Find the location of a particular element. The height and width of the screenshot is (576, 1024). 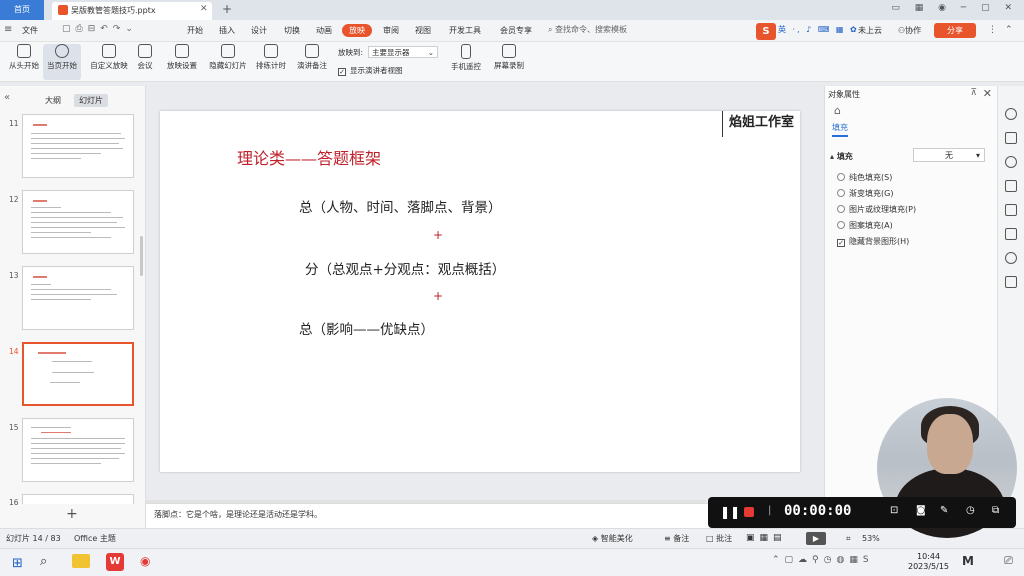

windows-start-icon: ⊞ is located at coordinates (17, 563).